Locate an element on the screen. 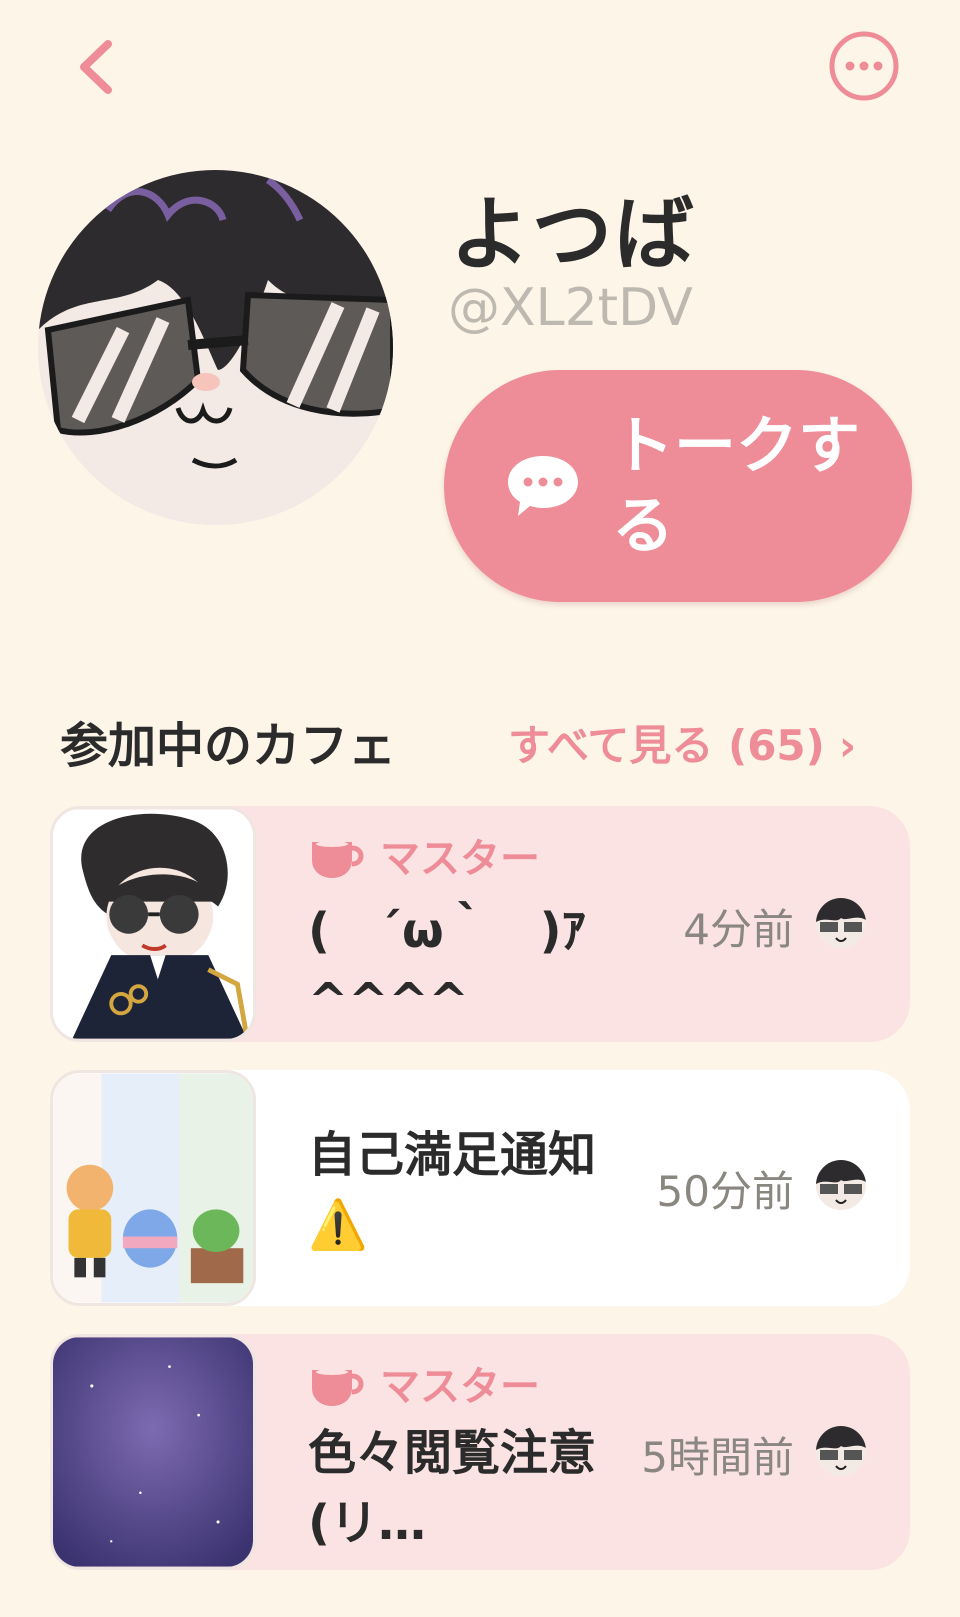  more-options-button is located at coordinates (864, 66).